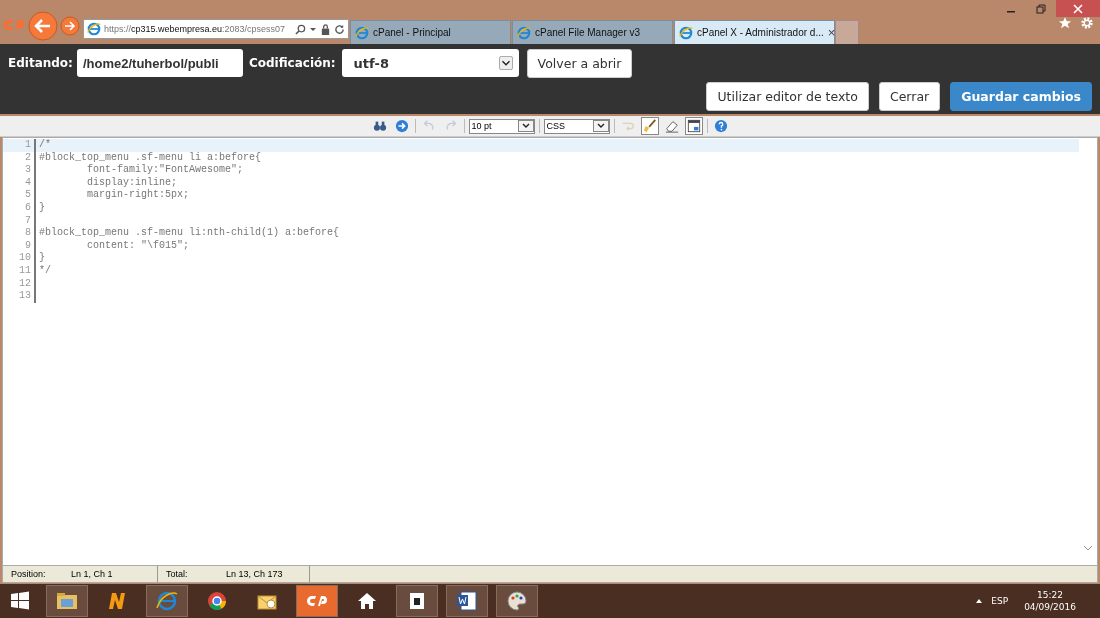 The width and height of the screenshot is (1100, 618). Describe the element at coordinates (19, 158) in the screenshot. I see `line-number: 2` at that location.